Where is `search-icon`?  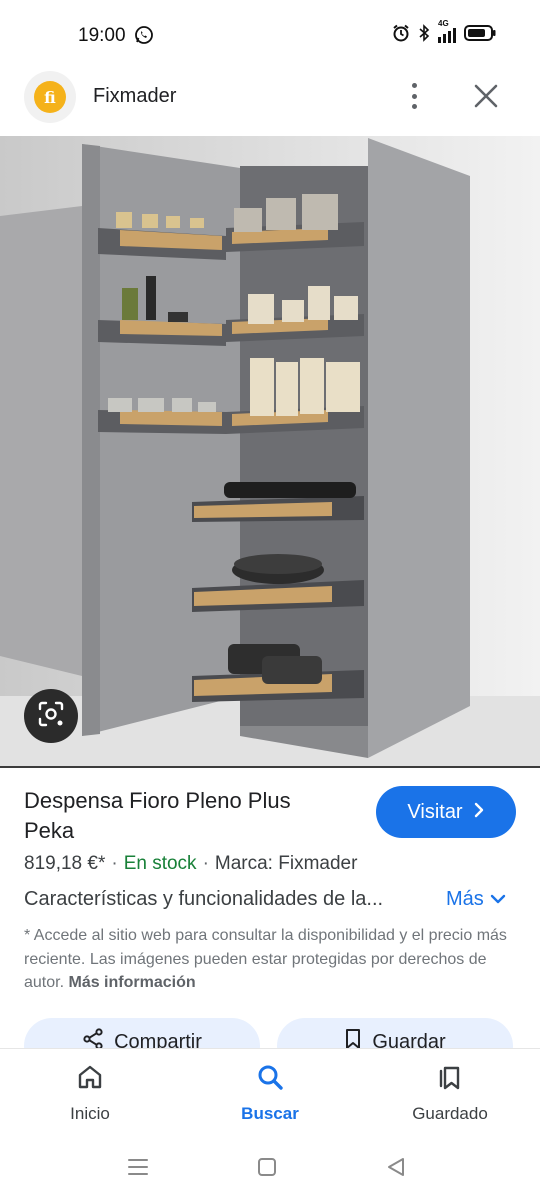 search-icon is located at coordinates (270, 1079).